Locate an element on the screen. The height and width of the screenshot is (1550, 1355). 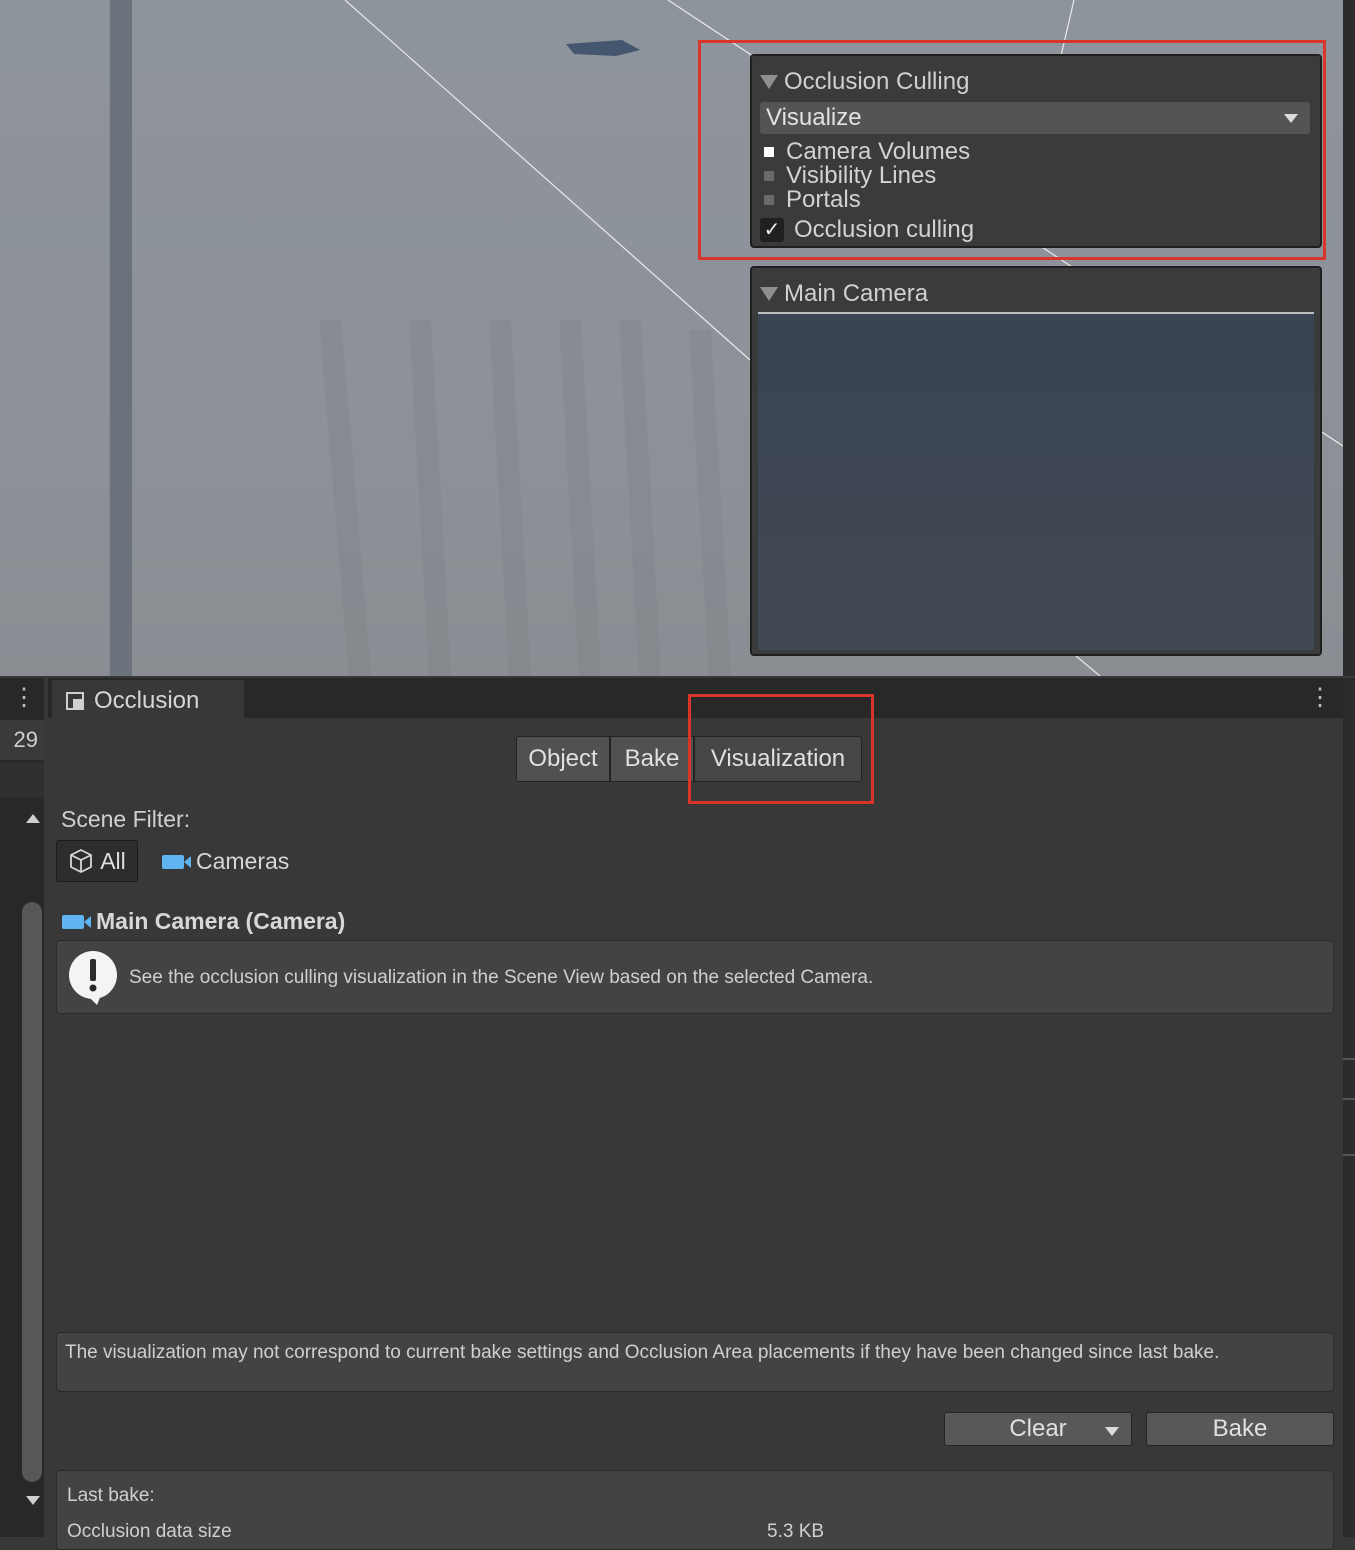
tab-occlusion: Occlusion is located at coordinates (148, 700).